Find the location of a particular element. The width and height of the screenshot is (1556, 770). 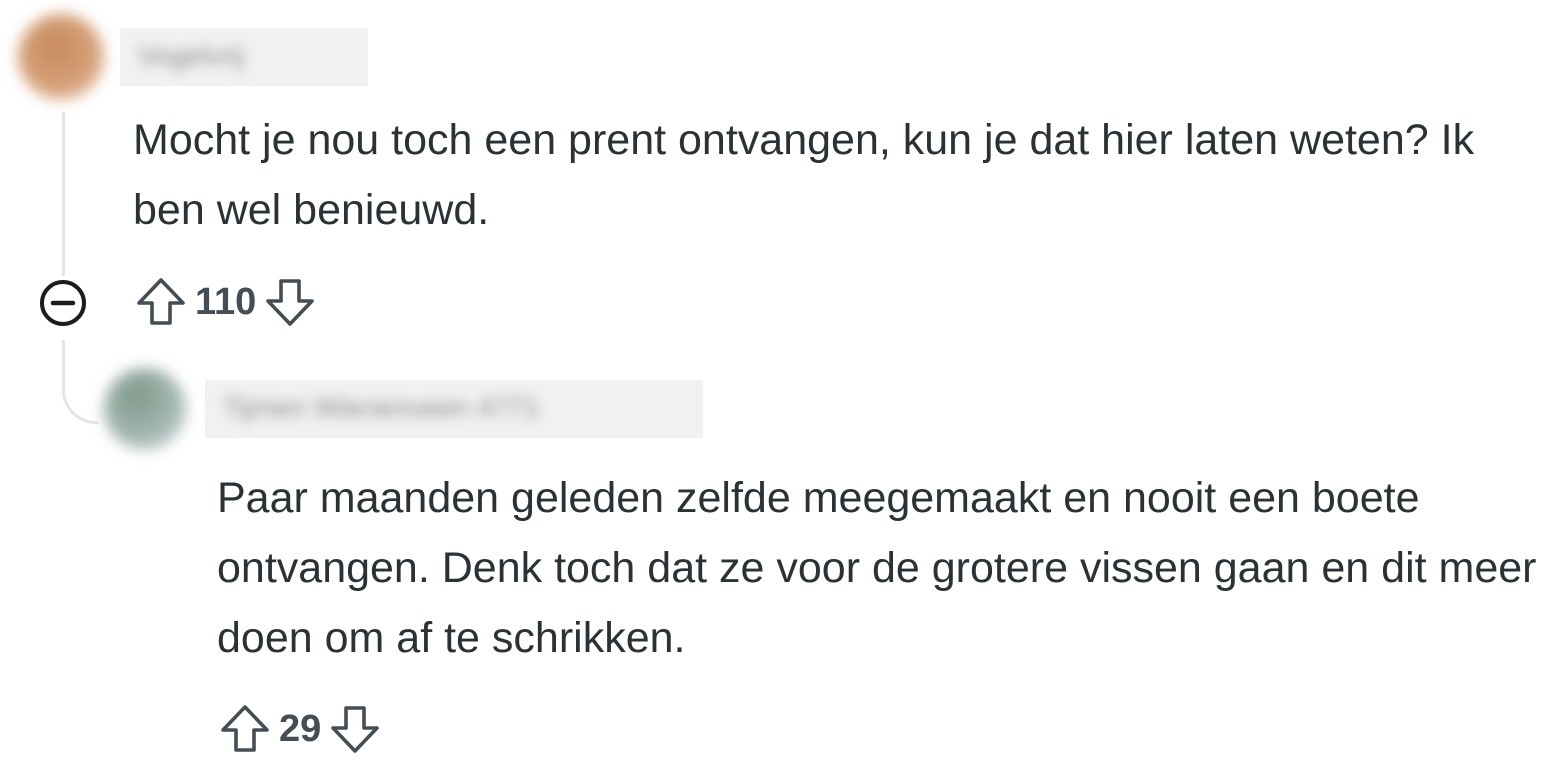

vote-score: 110 is located at coordinates (226, 301).